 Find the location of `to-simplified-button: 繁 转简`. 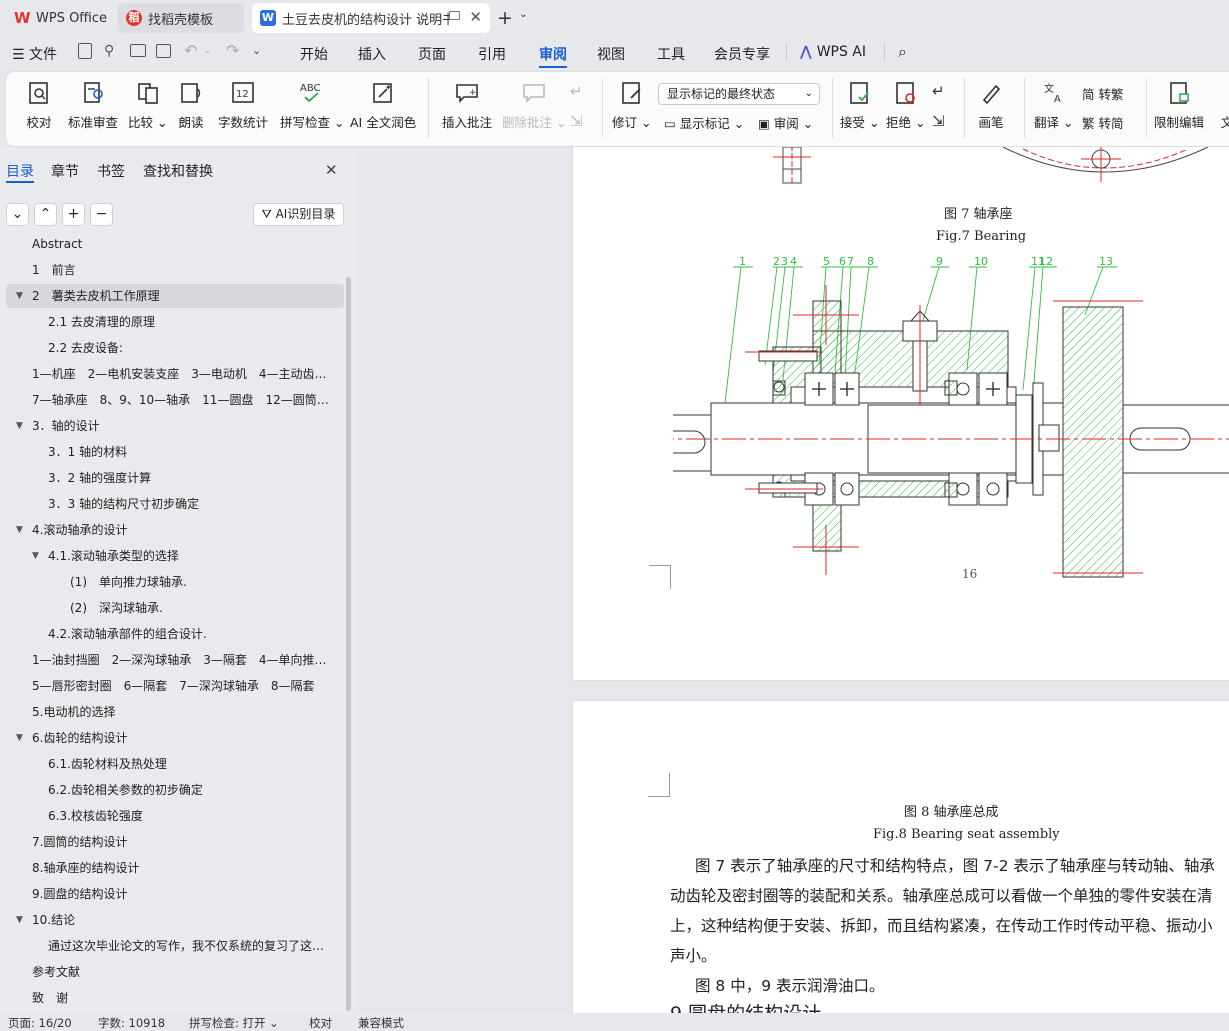

to-simplified-button: 繁 转简 is located at coordinates (1103, 122).